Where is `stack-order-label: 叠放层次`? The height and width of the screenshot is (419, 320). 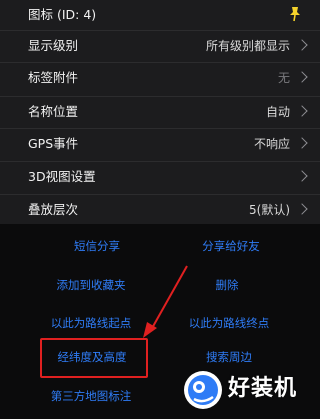 stack-order-label: 叠放层次 is located at coordinates (53, 209).